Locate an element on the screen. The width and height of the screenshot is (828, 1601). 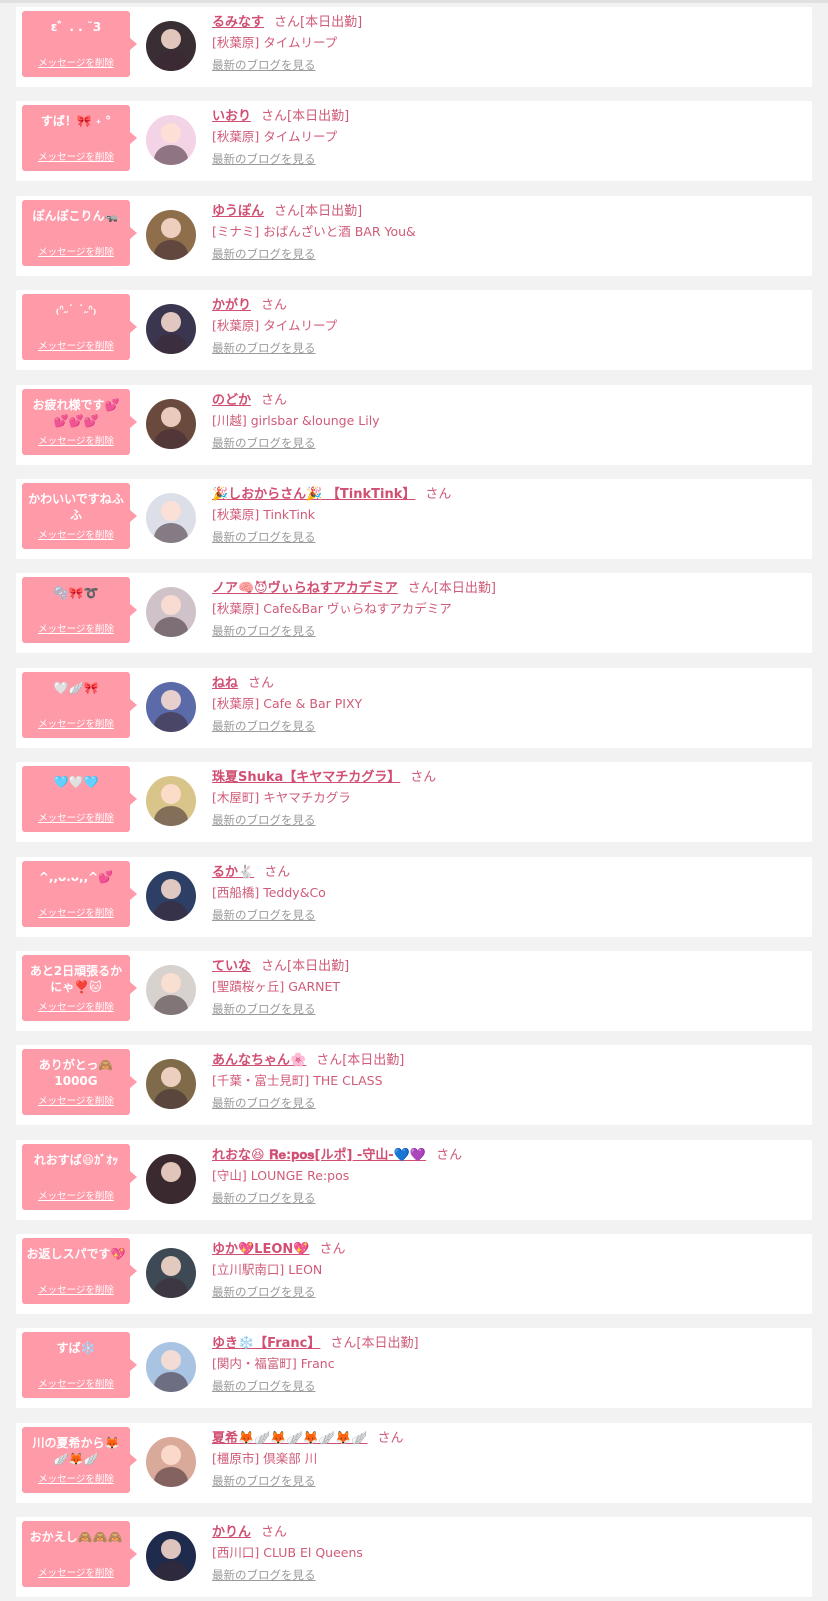
user-name-link: いおり is located at coordinates (231, 116).